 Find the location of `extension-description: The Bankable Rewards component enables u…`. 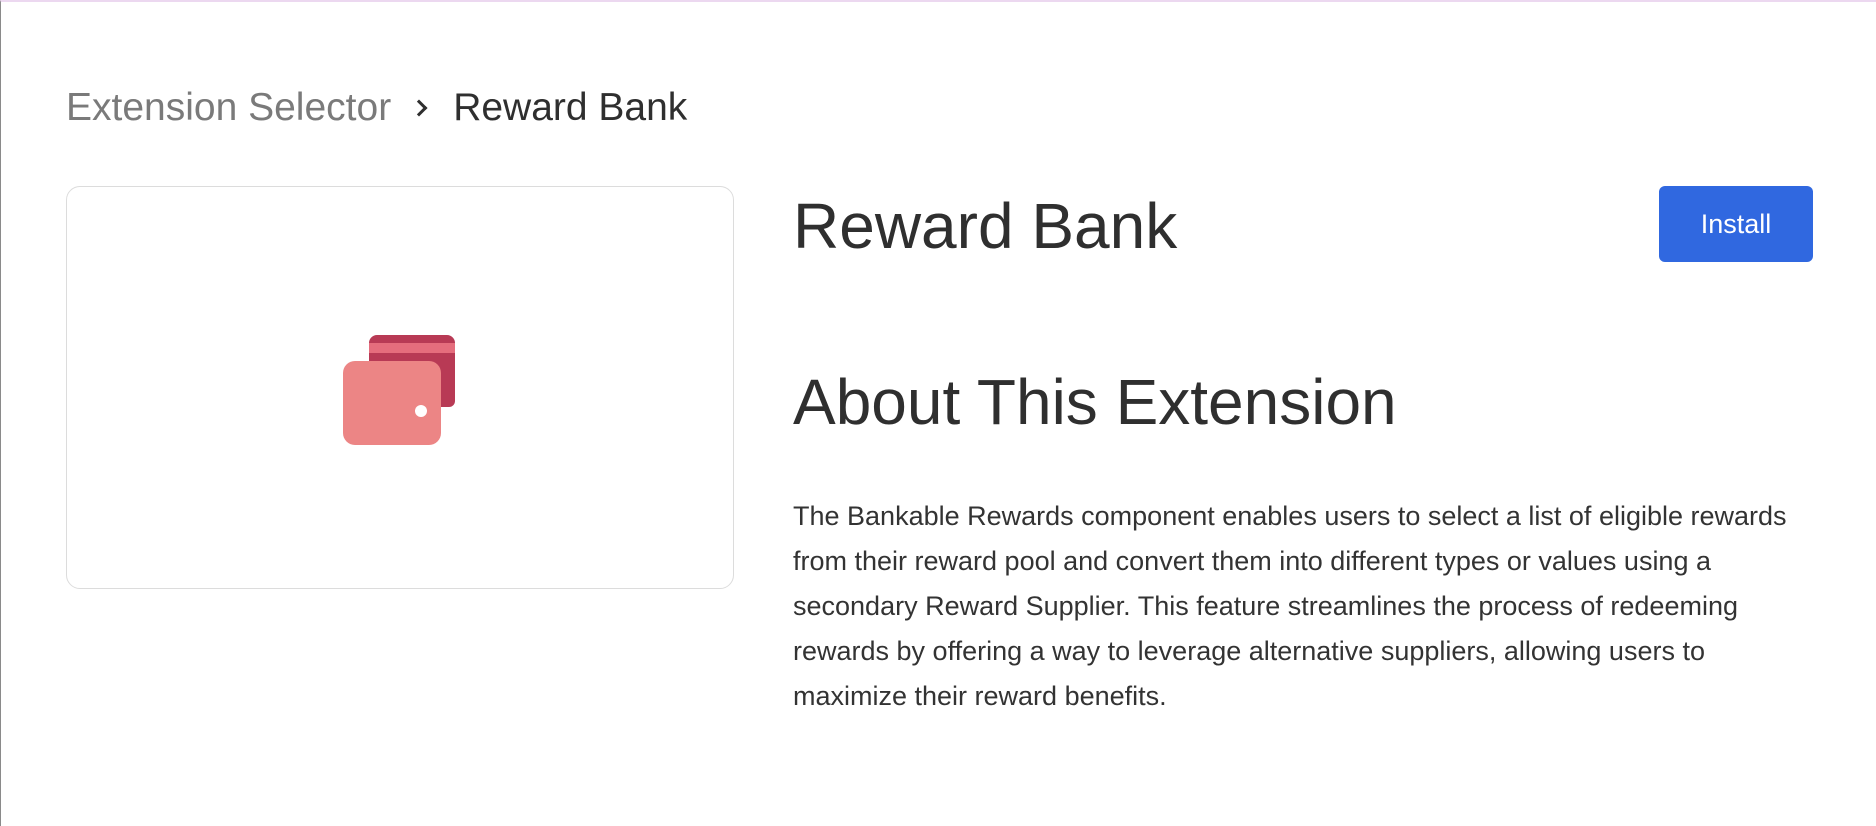

extension-description: The Bankable Rewards component enables u… is located at coordinates (1290, 606).